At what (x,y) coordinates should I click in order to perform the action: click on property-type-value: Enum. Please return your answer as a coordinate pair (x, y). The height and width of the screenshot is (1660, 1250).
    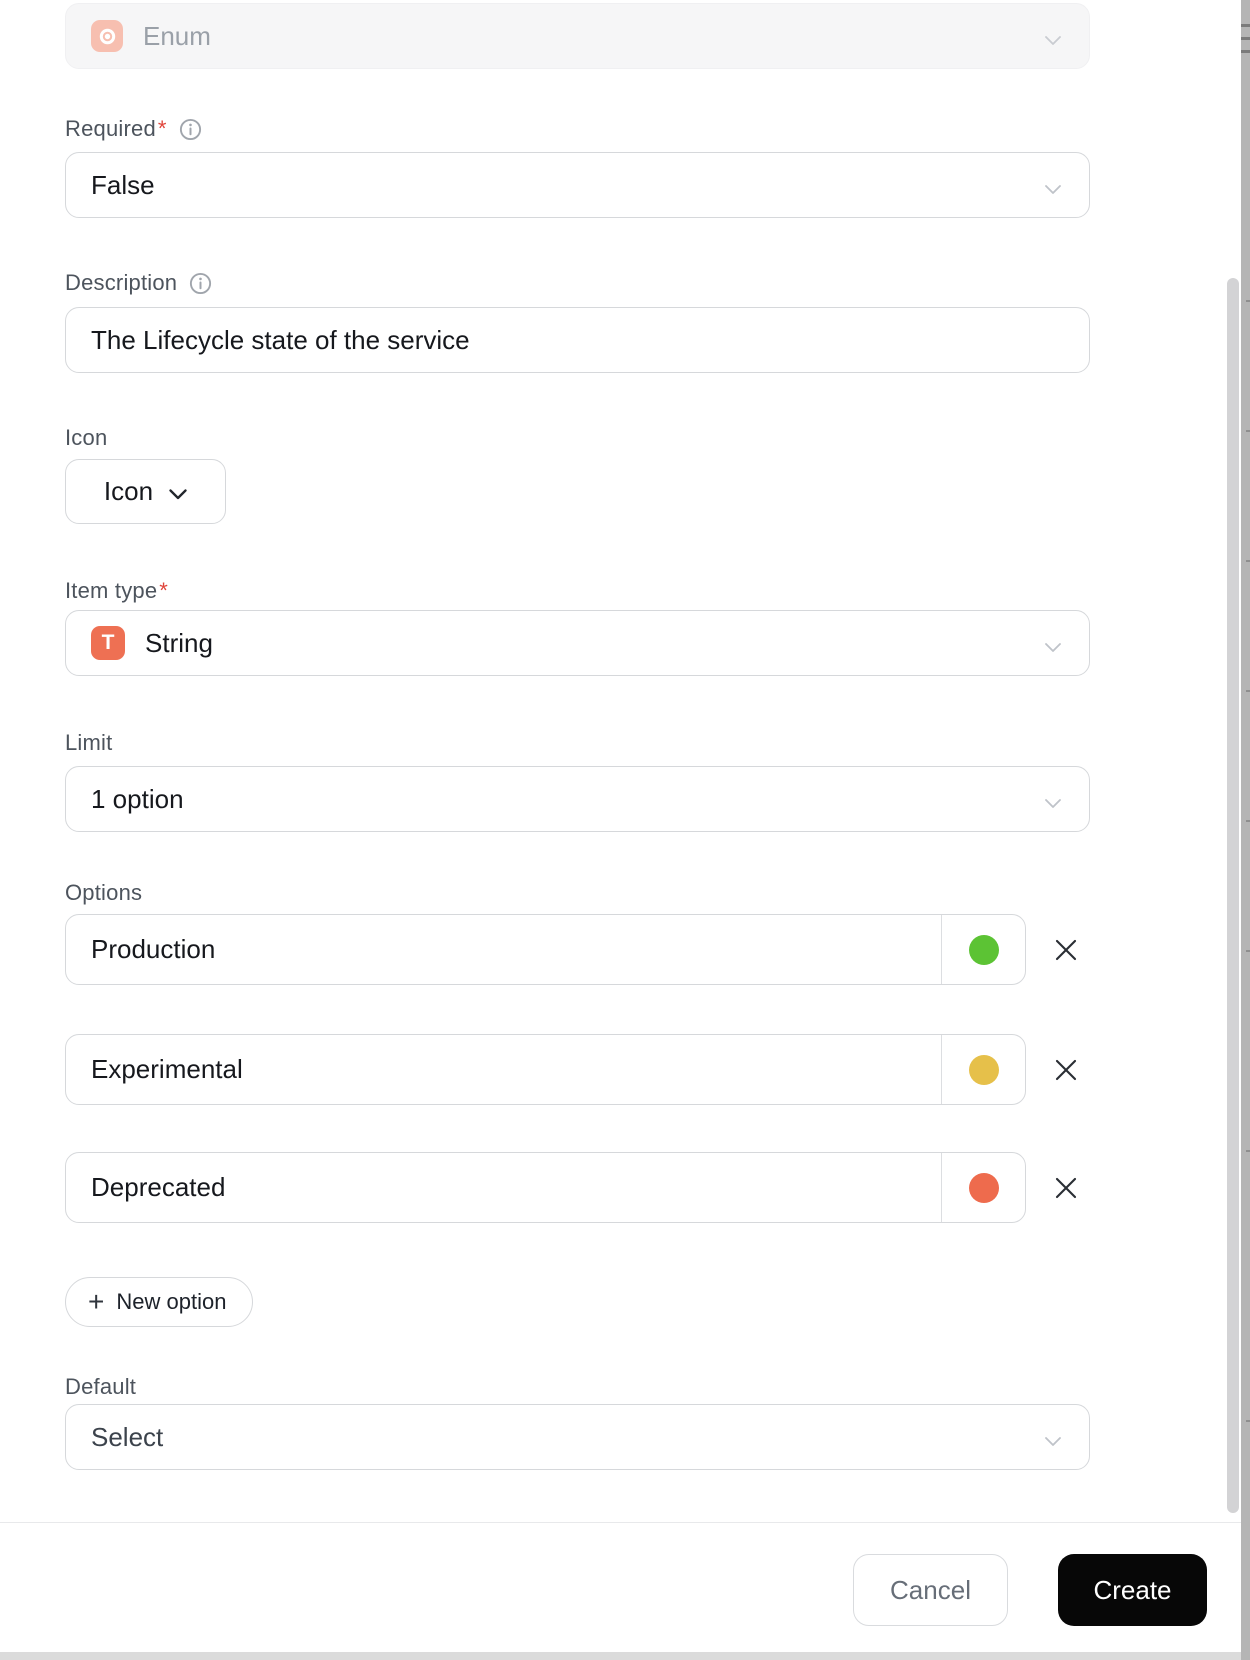
    Looking at the image, I should click on (177, 35).